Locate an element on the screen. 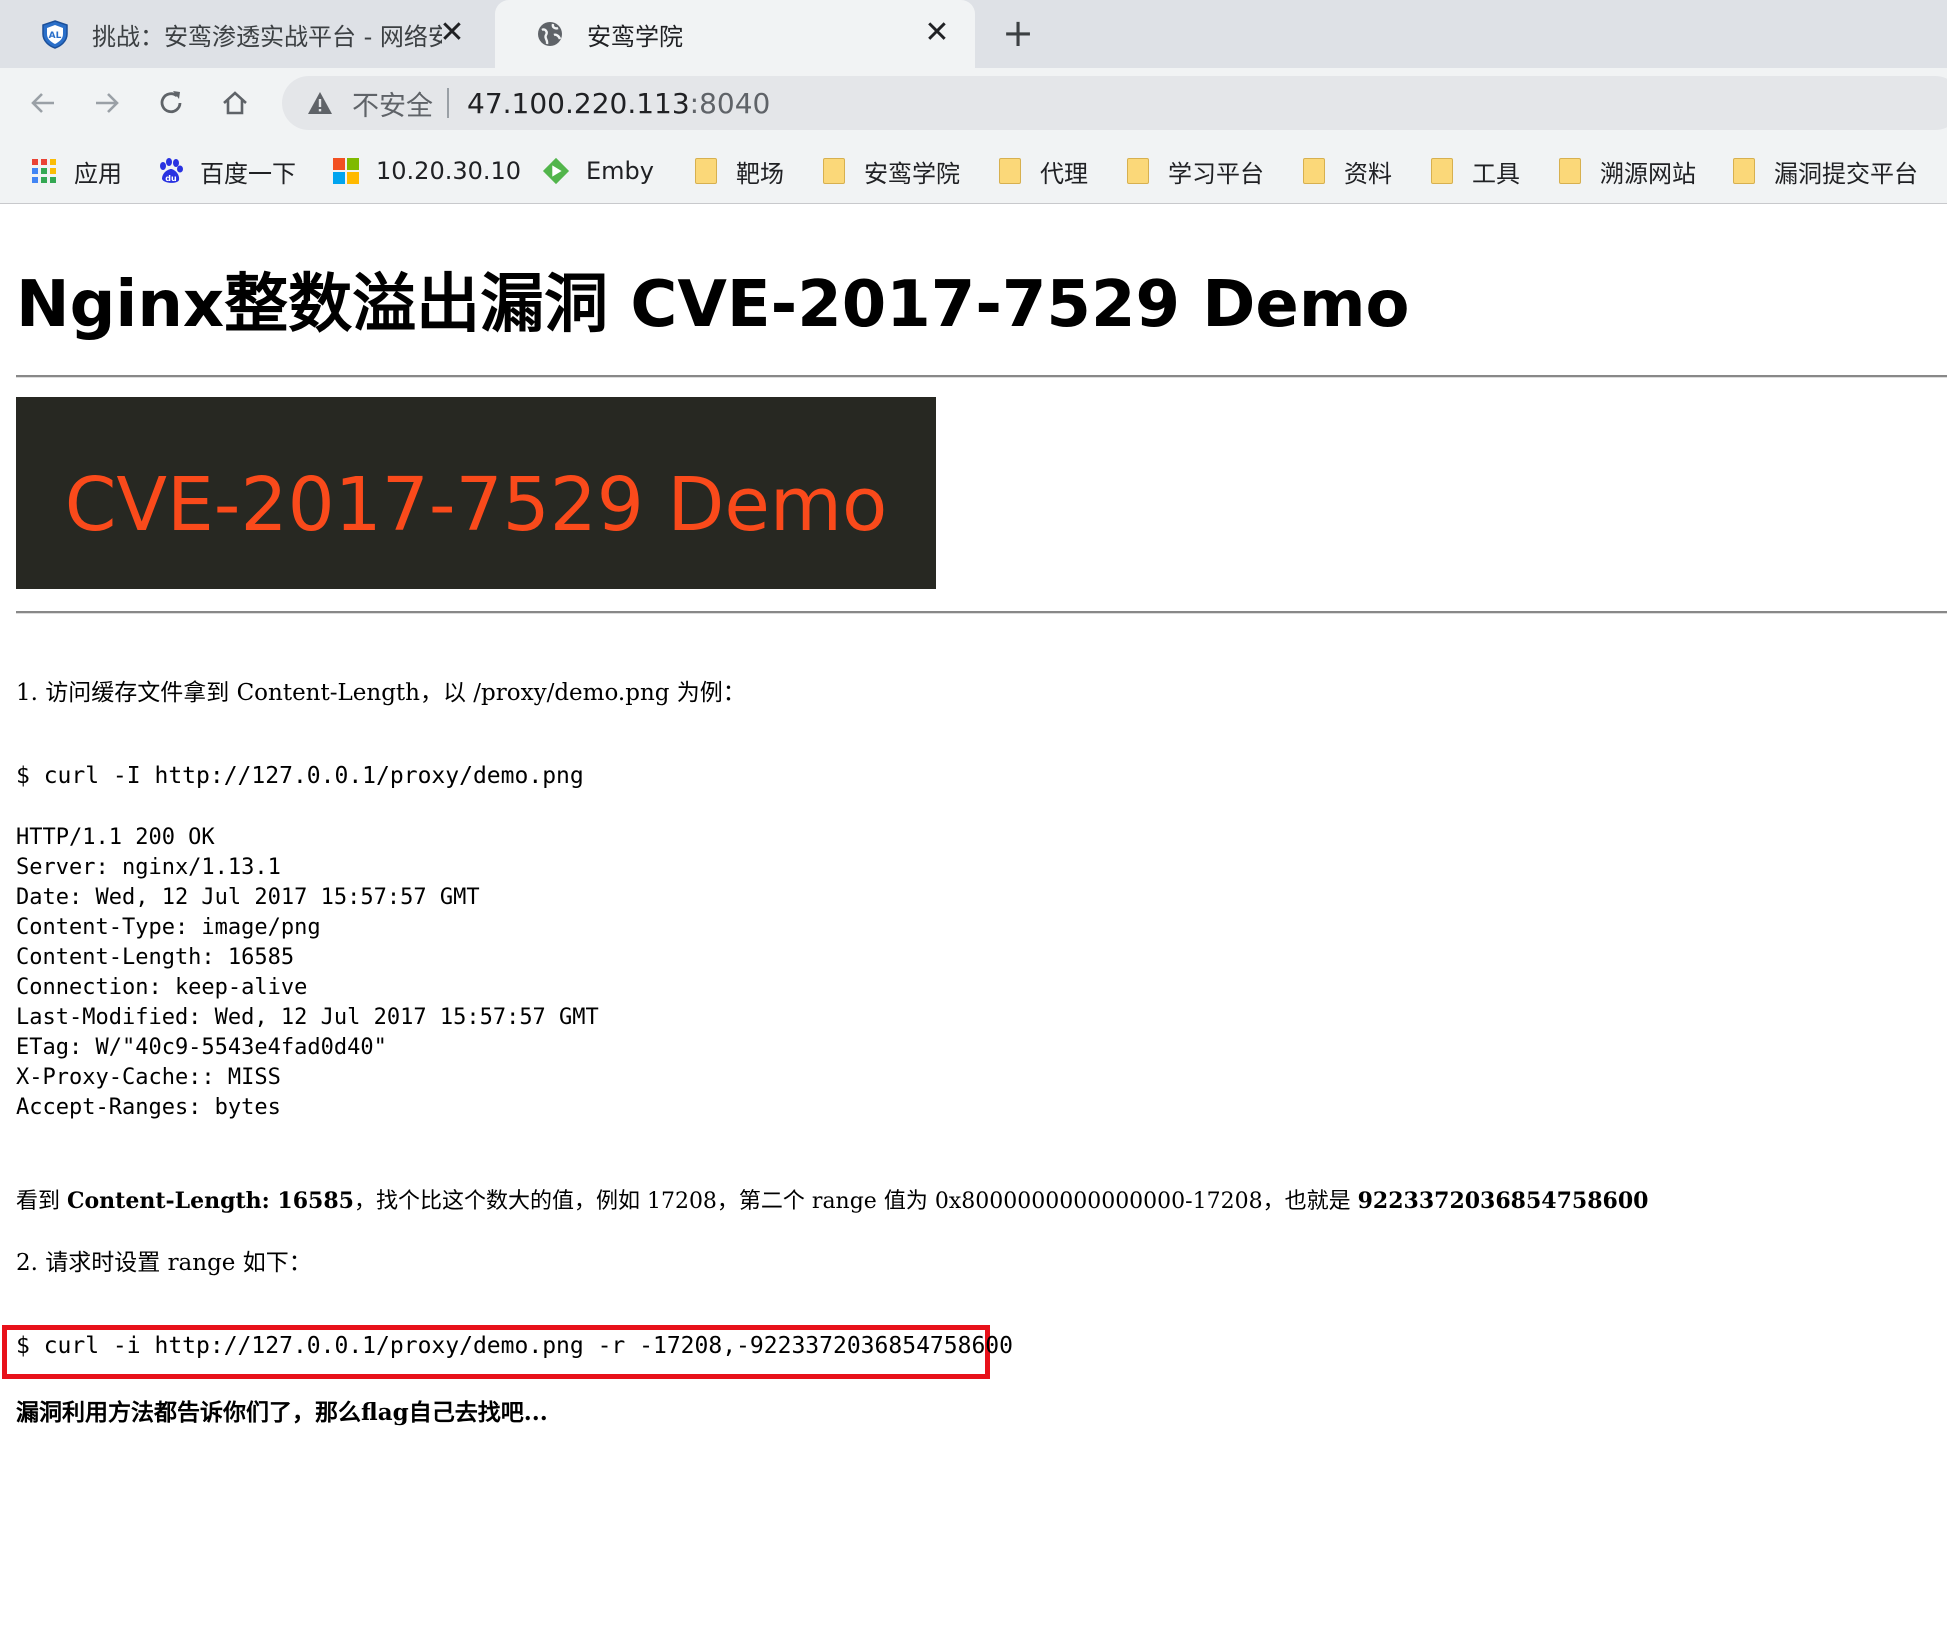  bookmark-folder-learning: 学习平台 is located at coordinates (1194, 171).